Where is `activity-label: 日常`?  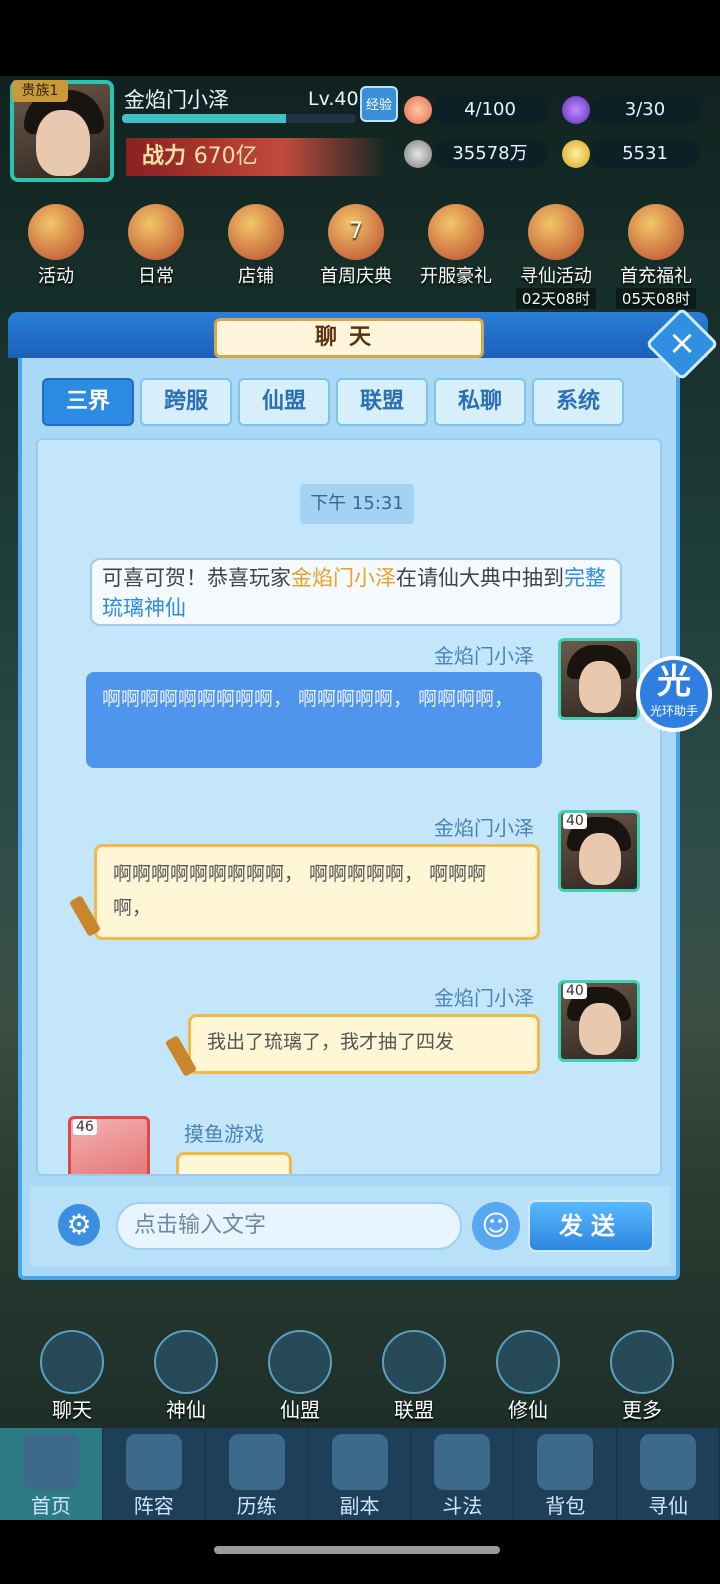 activity-label: 日常 is located at coordinates (156, 276).